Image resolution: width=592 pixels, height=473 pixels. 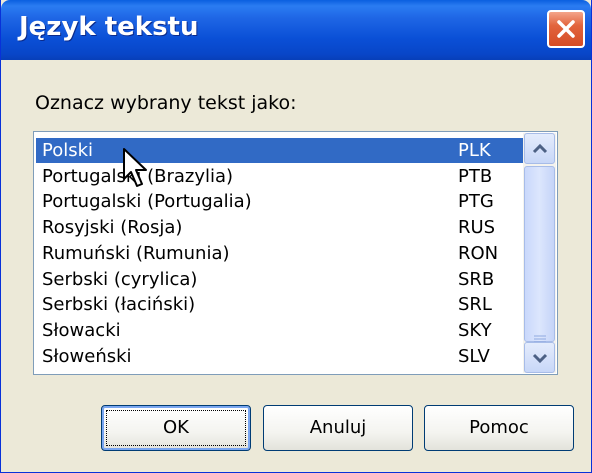 What do you see at coordinates (475, 305) in the screenshot?
I see `language-code: SRL` at bounding box center [475, 305].